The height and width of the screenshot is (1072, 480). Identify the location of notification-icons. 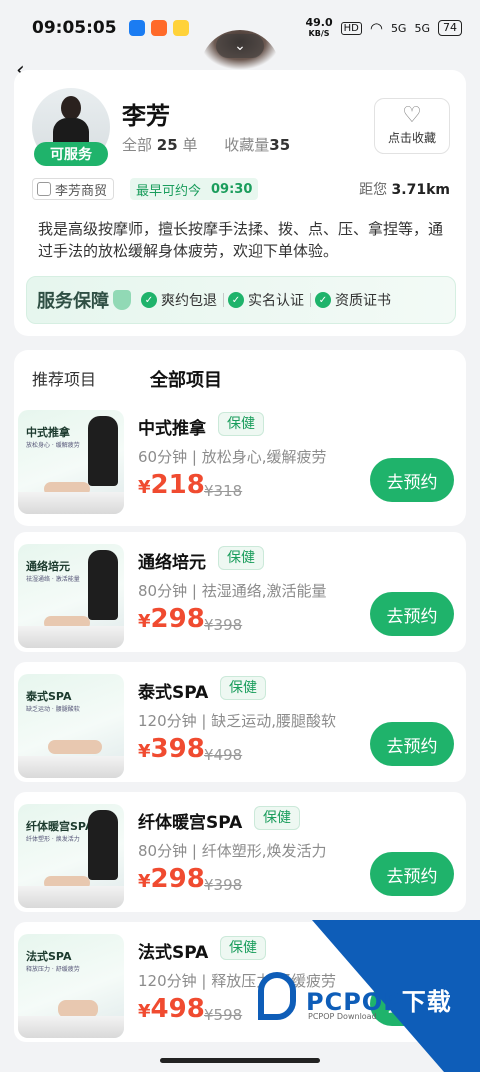
(158, 28).